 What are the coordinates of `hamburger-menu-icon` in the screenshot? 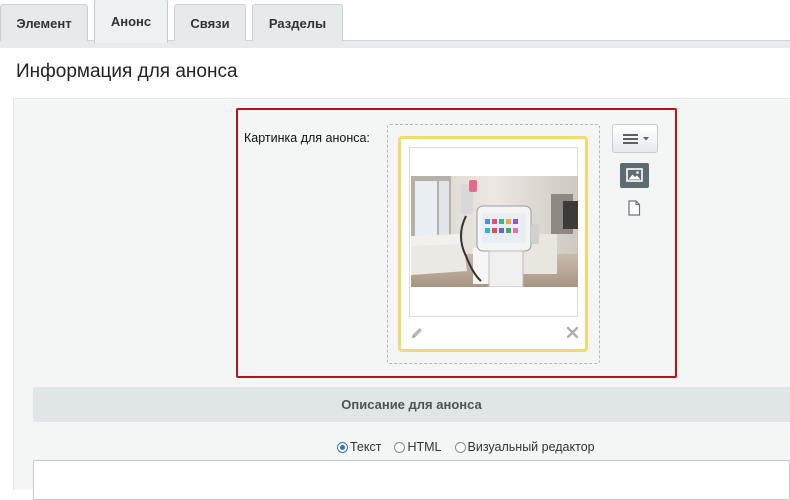 It's located at (636, 139).